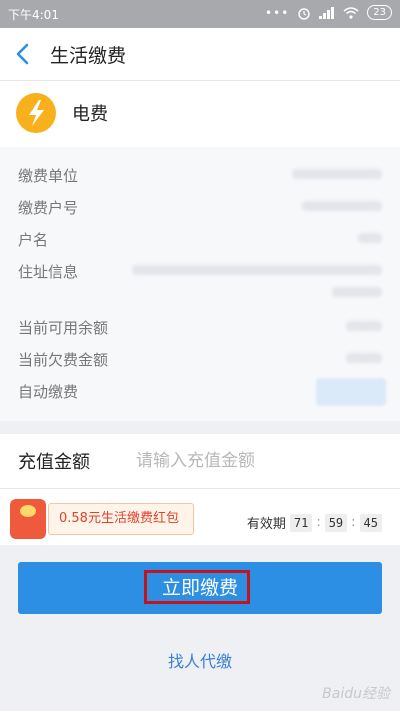 Image resolution: width=400 pixels, height=711 pixels. I want to click on info-label: 住址信息, so click(48, 272).